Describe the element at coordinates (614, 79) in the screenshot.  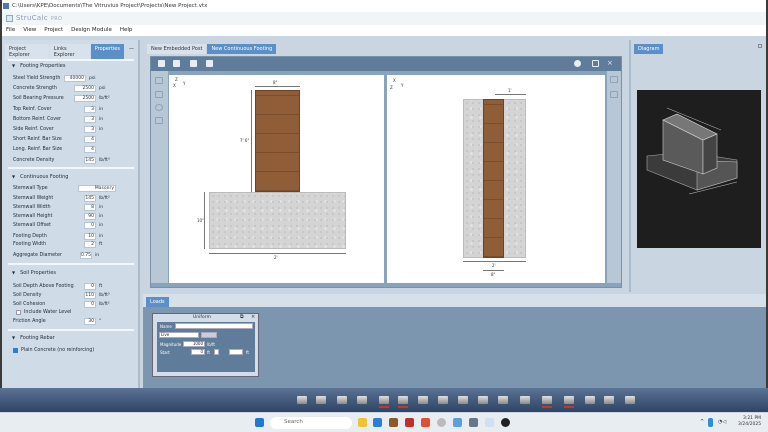
I see `view-3d-icon` at that location.